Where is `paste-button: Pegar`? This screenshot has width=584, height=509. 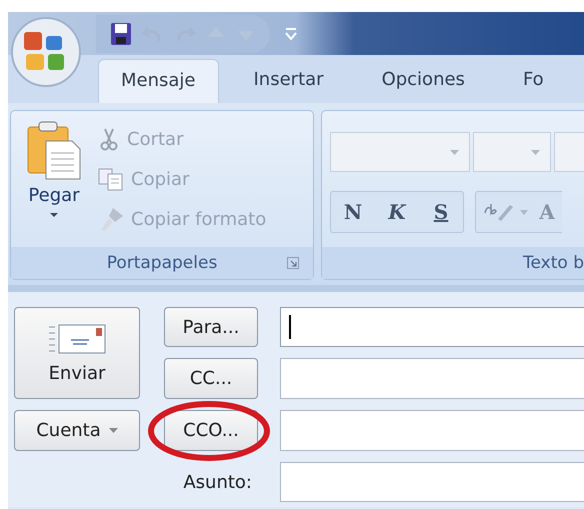 paste-button: Pegar is located at coordinates (54, 179).